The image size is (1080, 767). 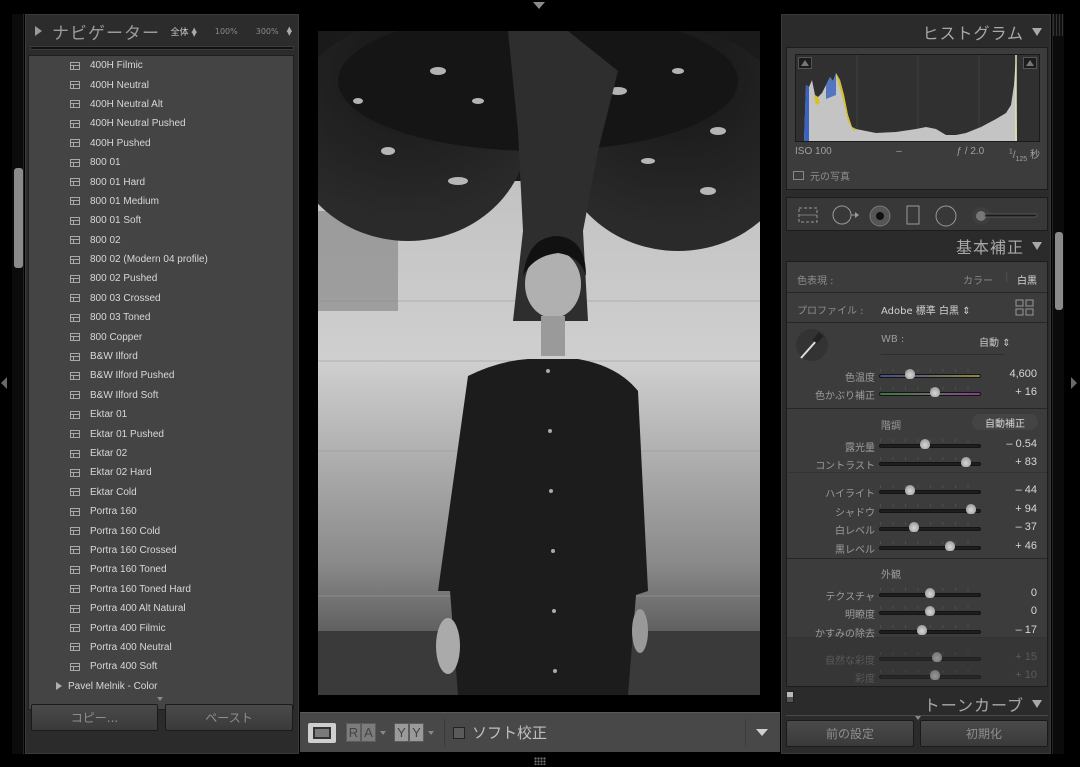 What do you see at coordinates (161, 298) in the screenshot?
I see `preset-item: 800 03 Crossed` at bounding box center [161, 298].